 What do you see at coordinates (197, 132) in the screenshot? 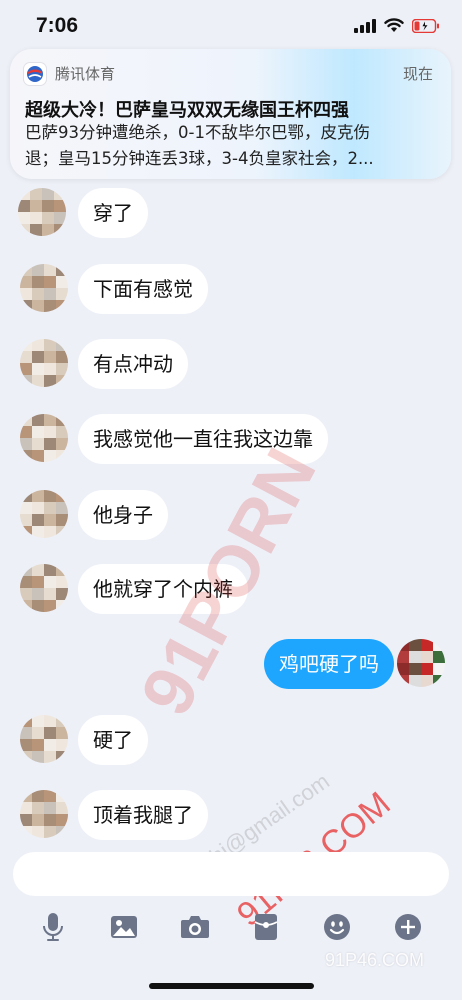
I see `notification-body-line1: 巴萨93分钟遭绝杀，0-1不敌毕尔巴鄂，皮克伤` at bounding box center [197, 132].